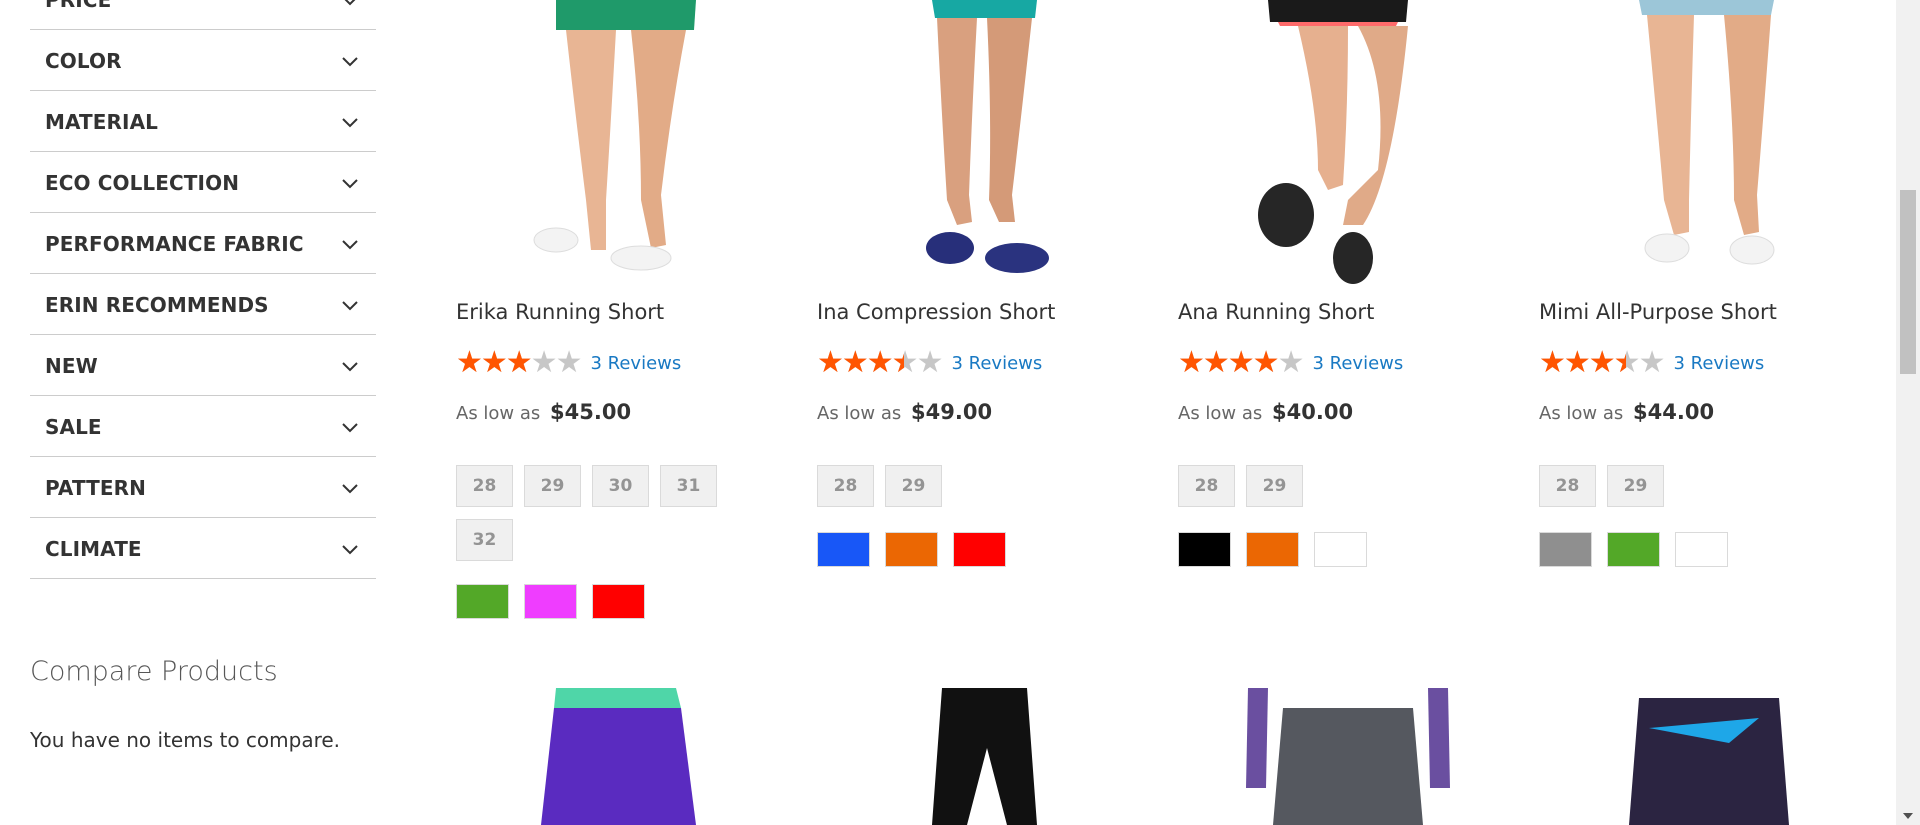  I want to click on filter-performance-fabric: PERFORMANCE FABRIC, so click(203, 243).